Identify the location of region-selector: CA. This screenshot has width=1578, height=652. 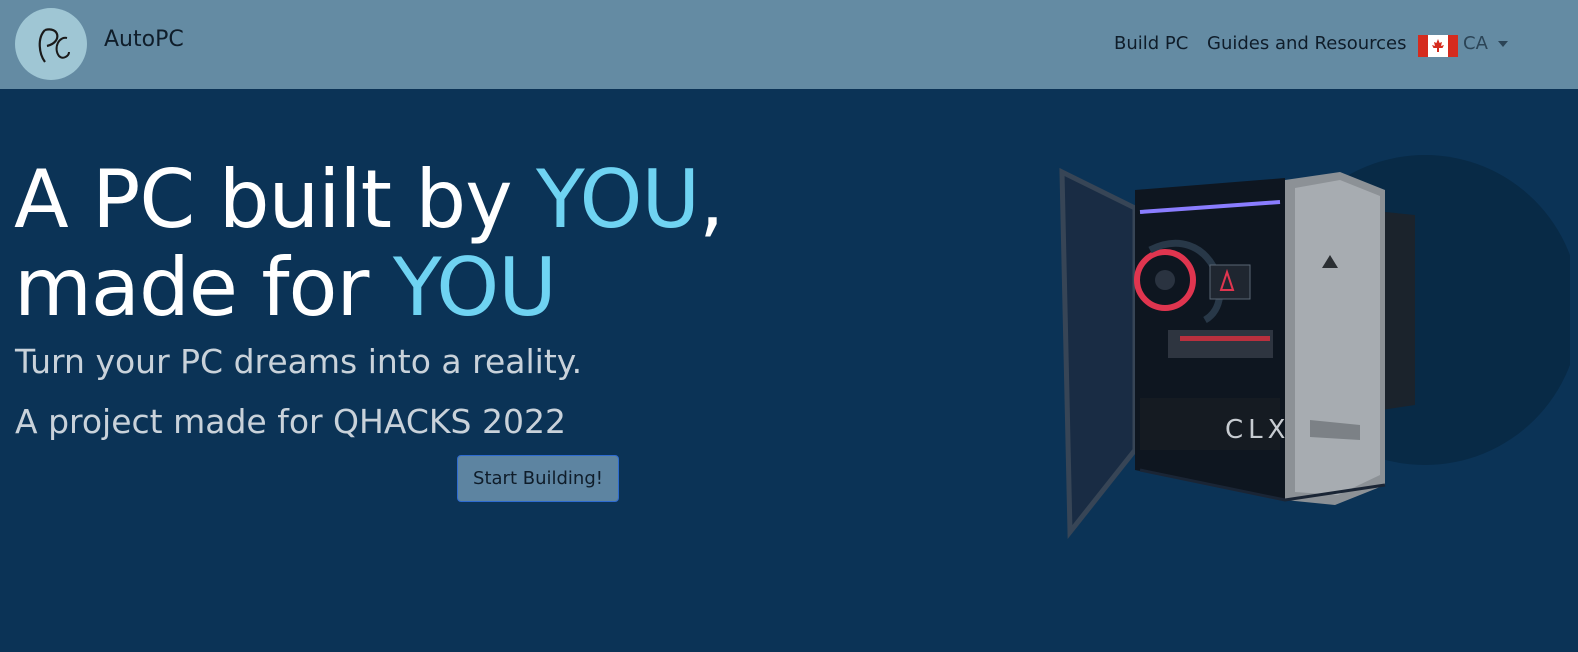
(1475, 43).